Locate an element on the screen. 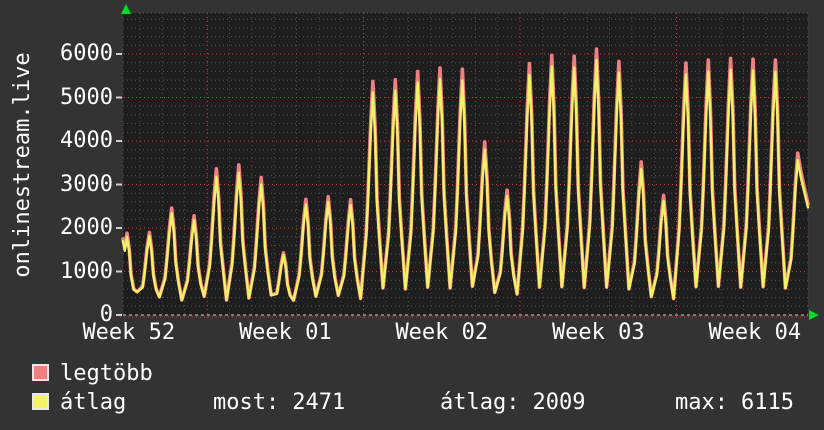 The image size is (824, 430). stat-atlag: átlag: 2009 is located at coordinates (512, 403).